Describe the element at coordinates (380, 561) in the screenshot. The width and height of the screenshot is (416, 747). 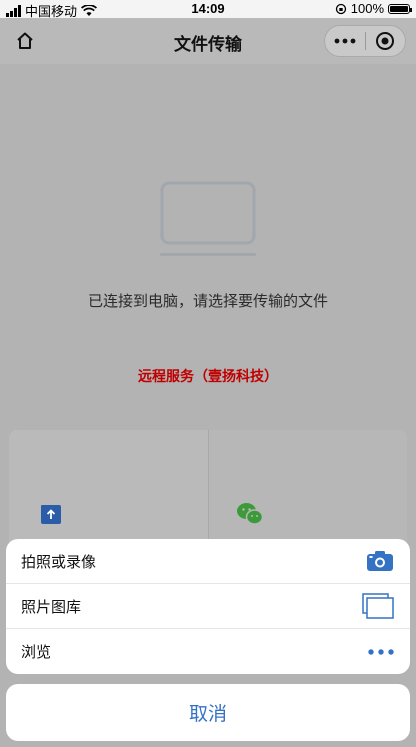
I see `camera-icon` at that location.